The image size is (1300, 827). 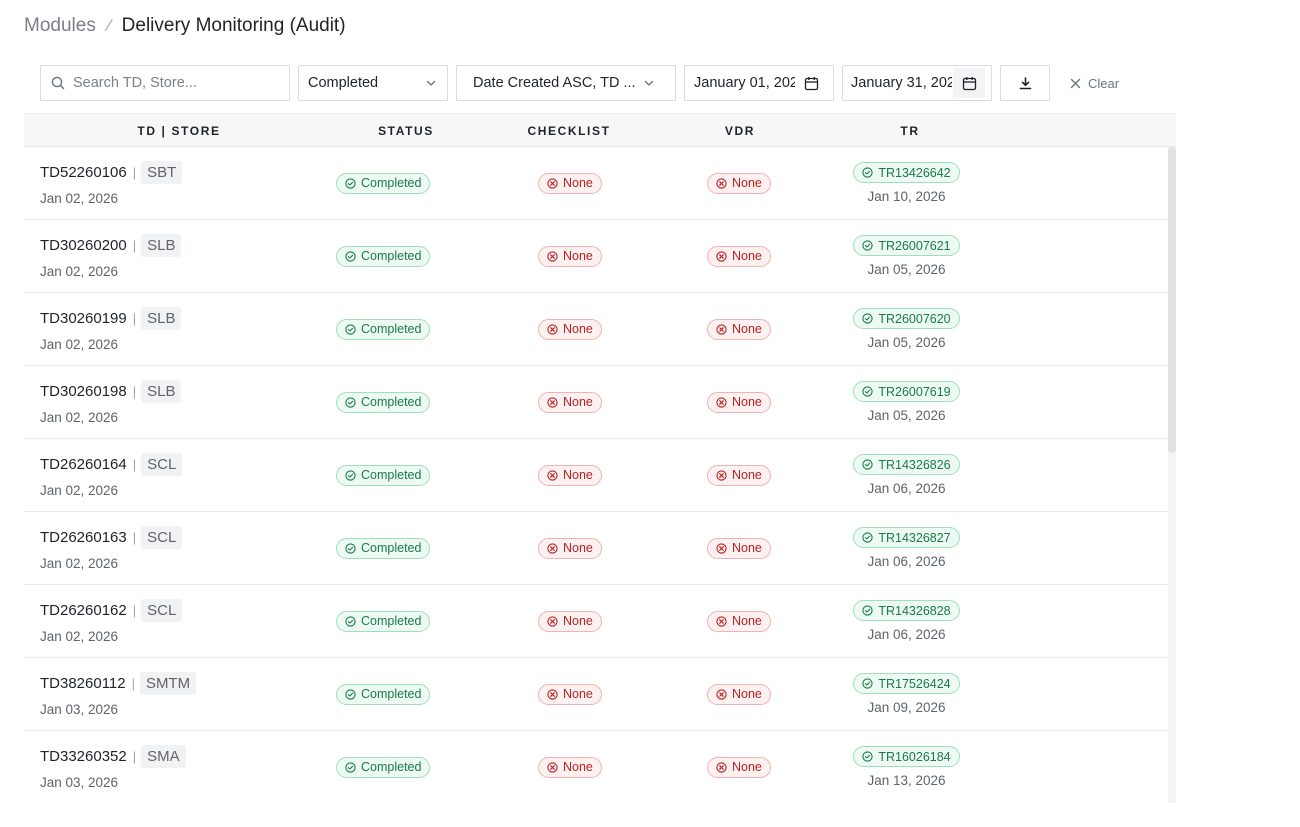 What do you see at coordinates (1025, 83) in the screenshot?
I see `download-button` at bounding box center [1025, 83].